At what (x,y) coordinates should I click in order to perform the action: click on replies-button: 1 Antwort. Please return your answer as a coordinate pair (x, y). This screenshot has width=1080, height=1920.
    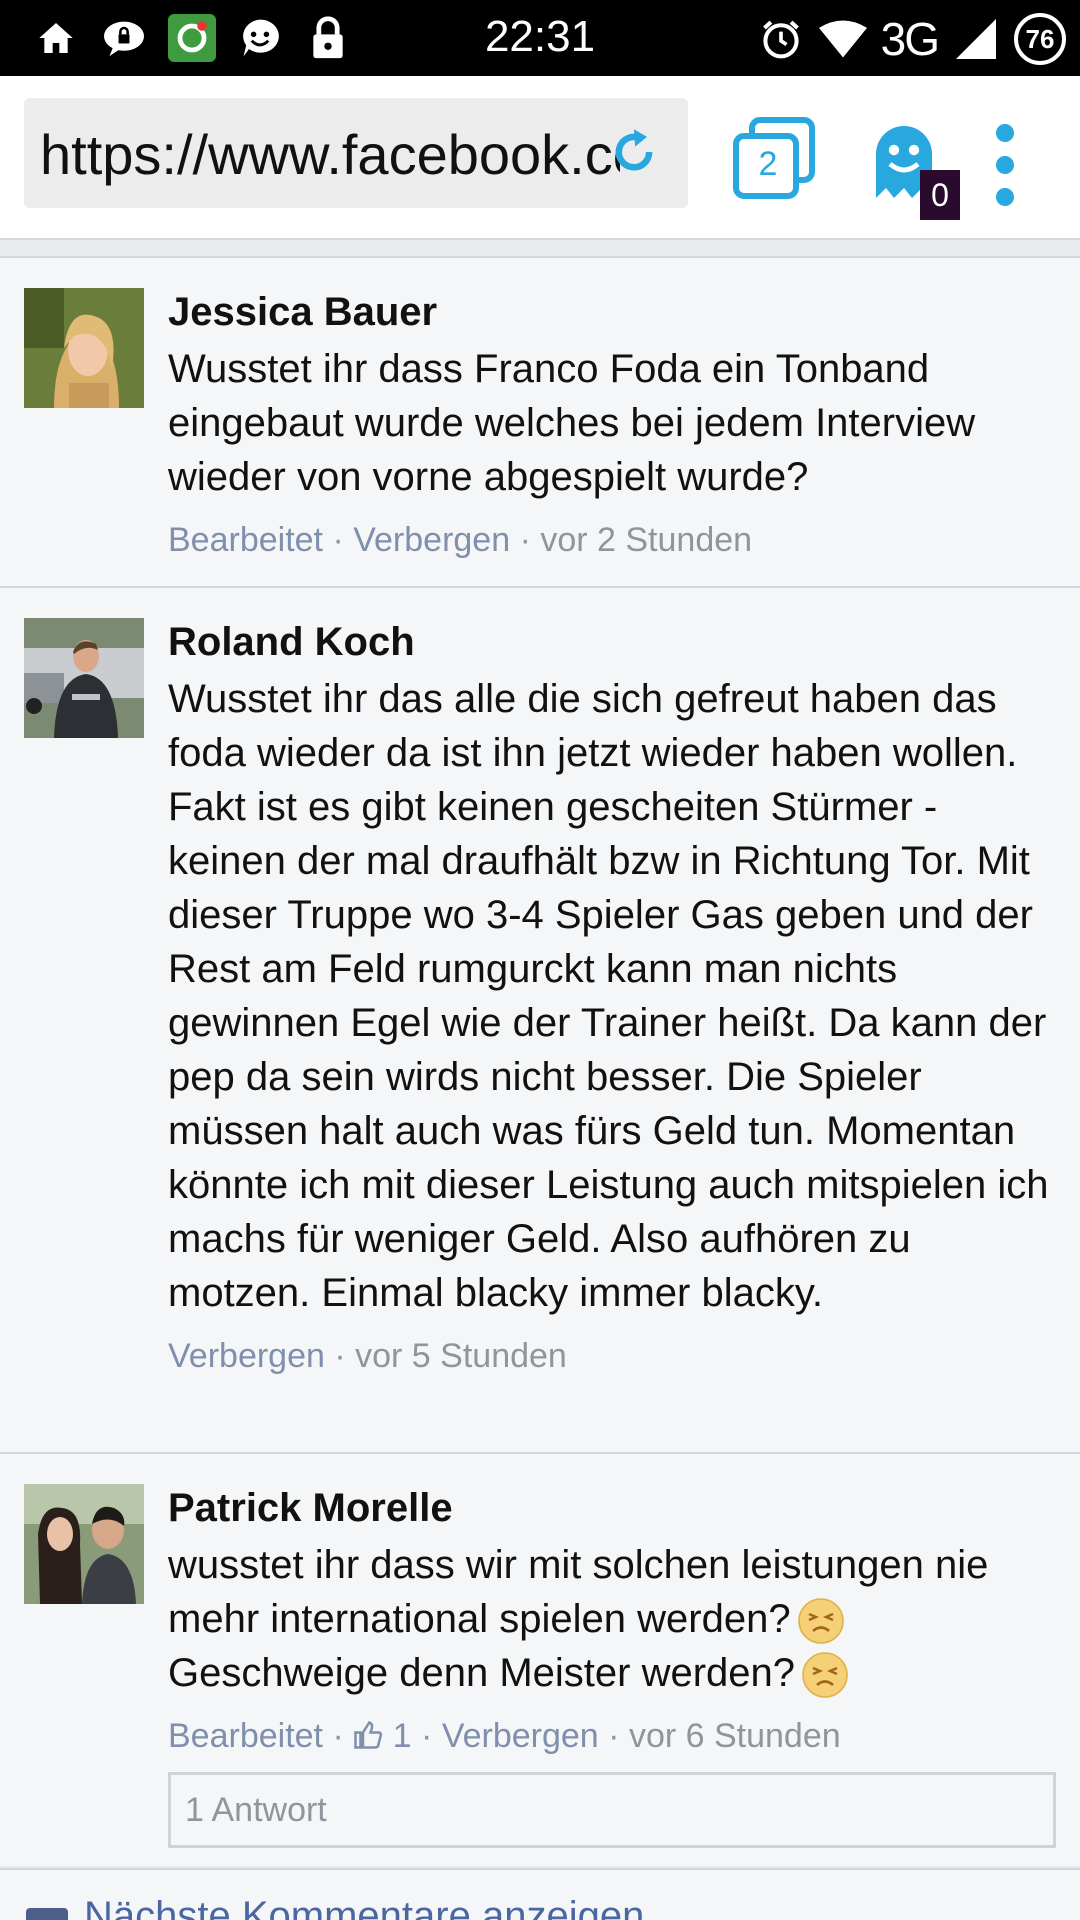
    Looking at the image, I should click on (612, 1810).